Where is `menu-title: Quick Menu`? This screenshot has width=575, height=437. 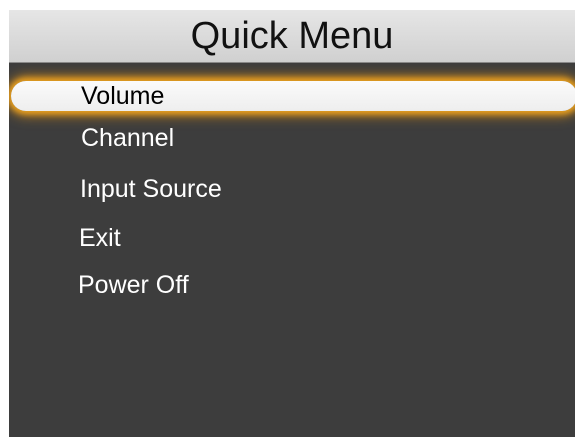 menu-title: Quick Menu is located at coordinates (292, 36).